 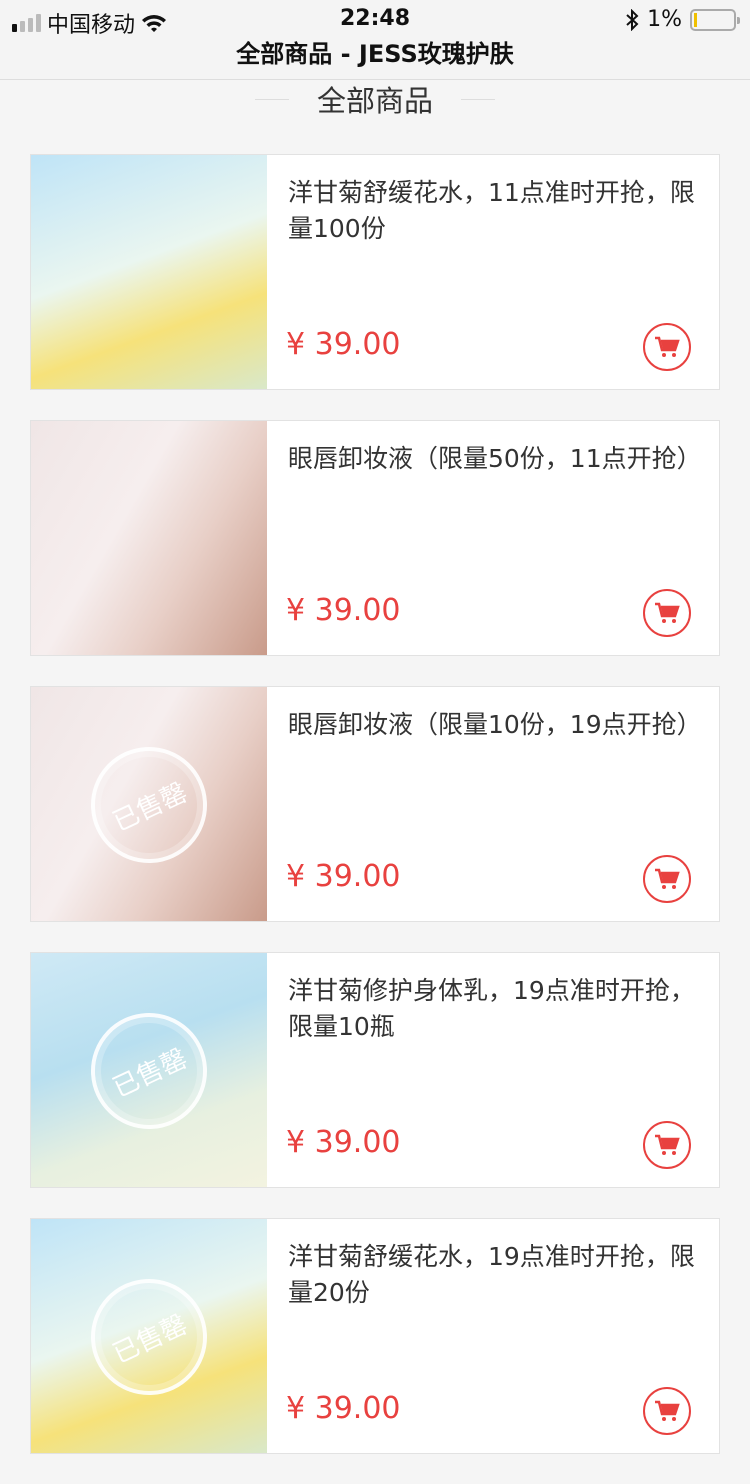 What do you see at coordinates (493, 1009) in the screenshot?
I see `product-title: 洋甘菊修护身体乳，19点准时开抢，限量10瓶` at bounding box center [493, 1009].